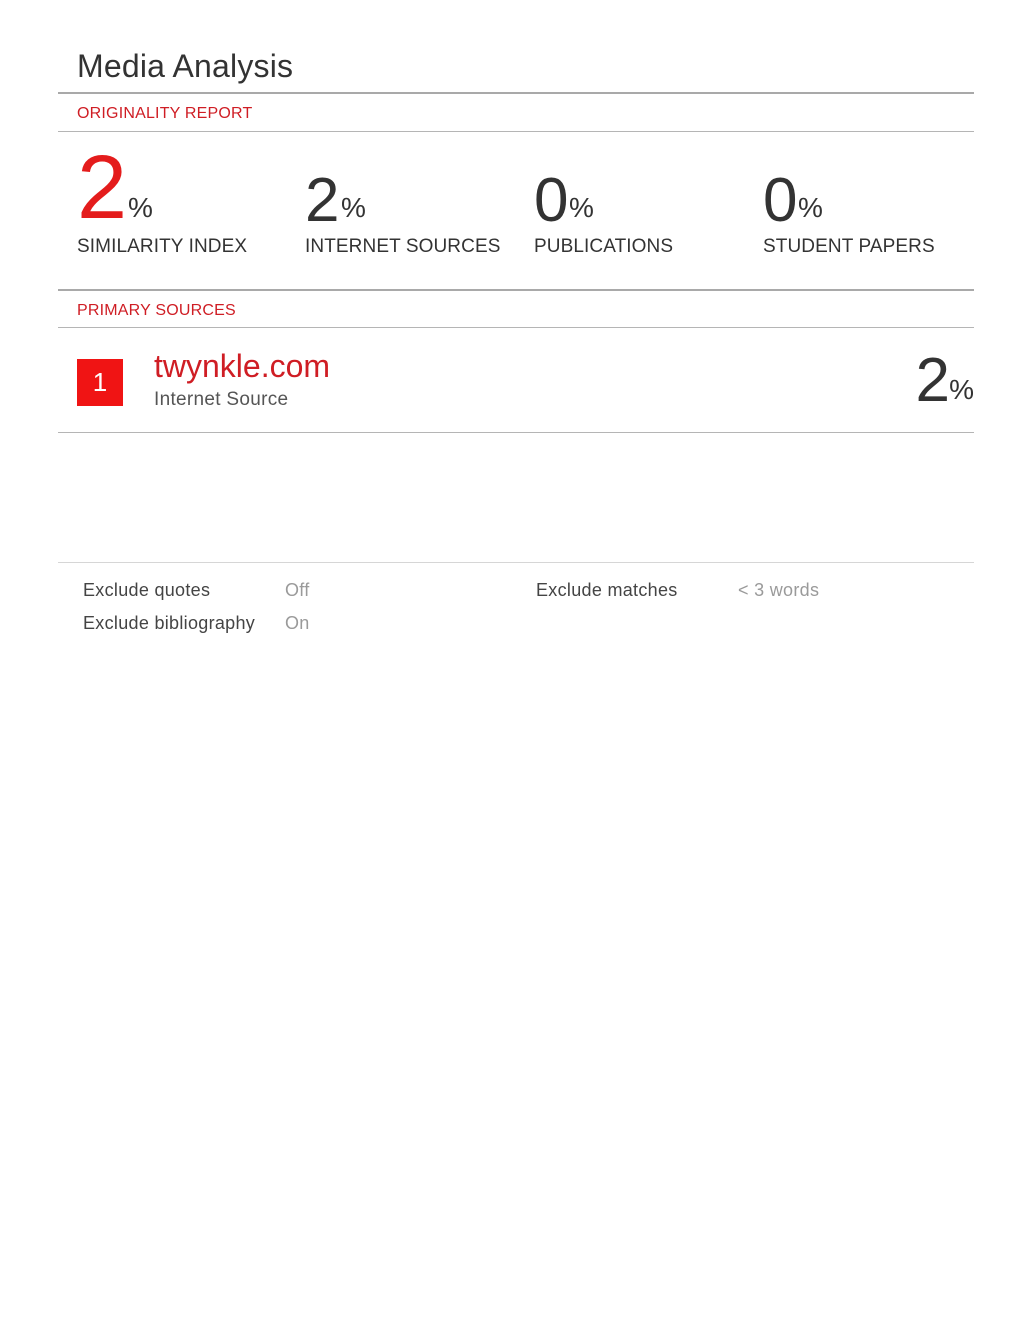 Image resolution: width=1024 pixels, height=1325 pixels. I want to click on source-rank-badge: 1, so click(100, 382).